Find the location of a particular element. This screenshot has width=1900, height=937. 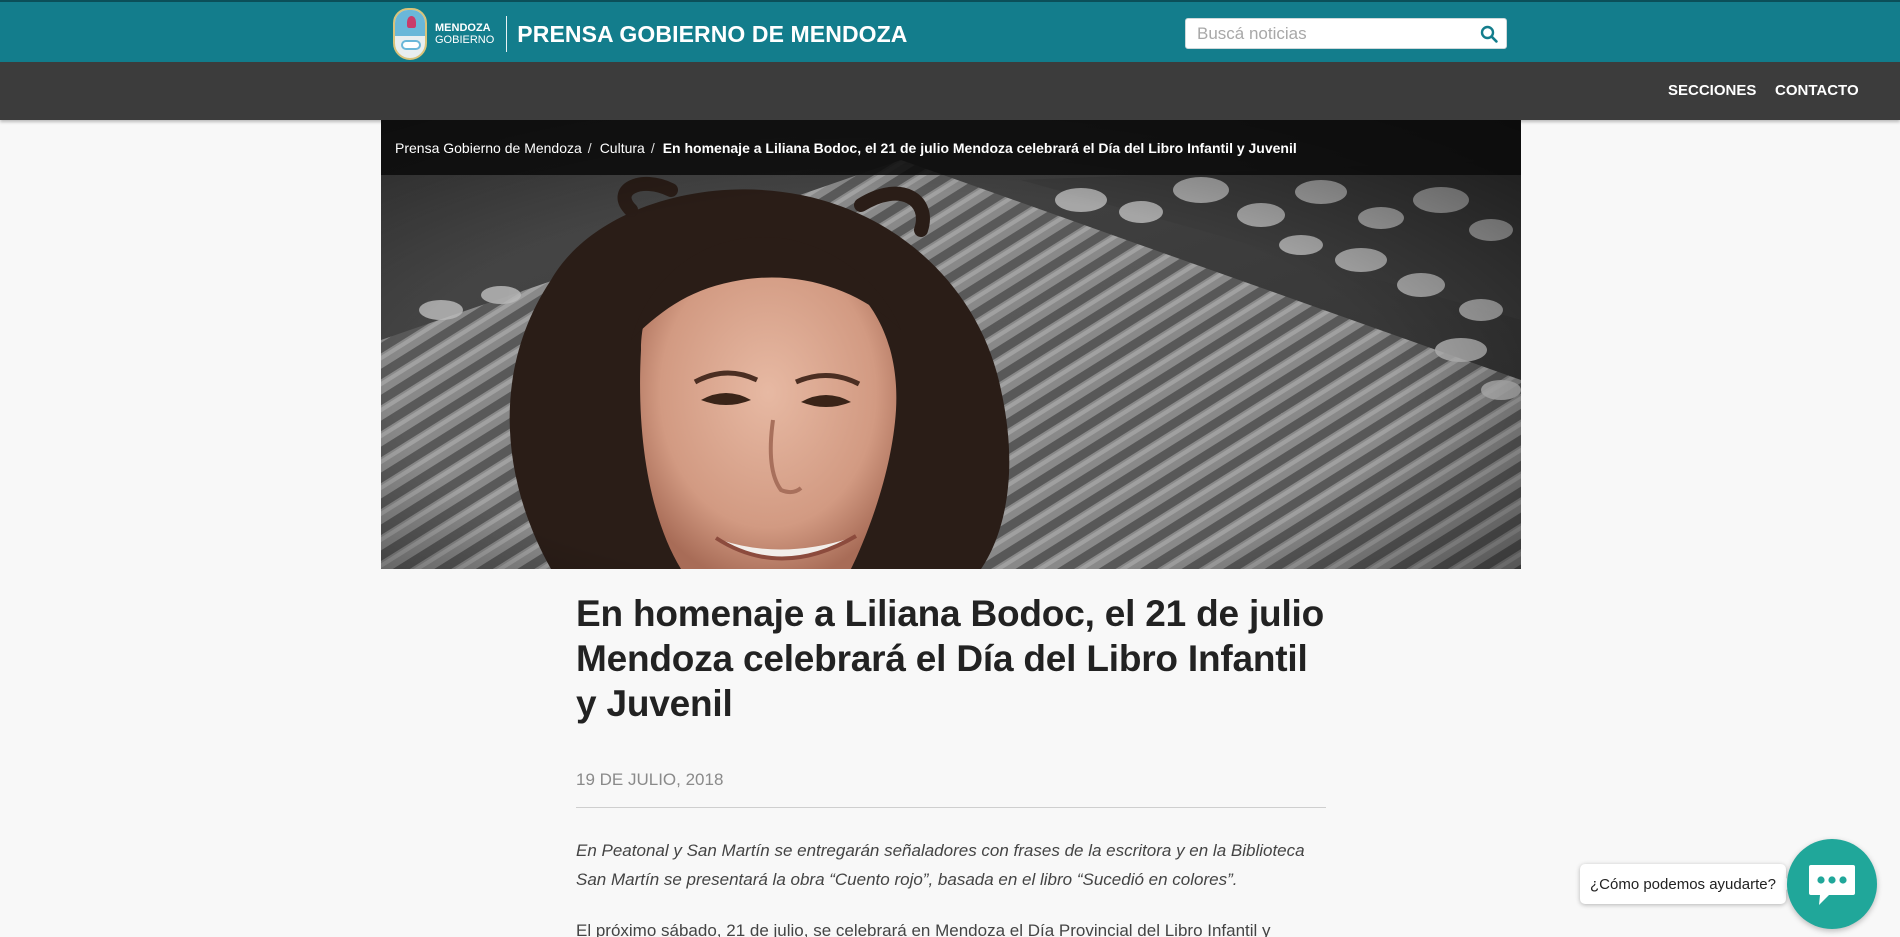

logo-text: MENDOZA GOBIERNO is located at coordinates (465, 33).